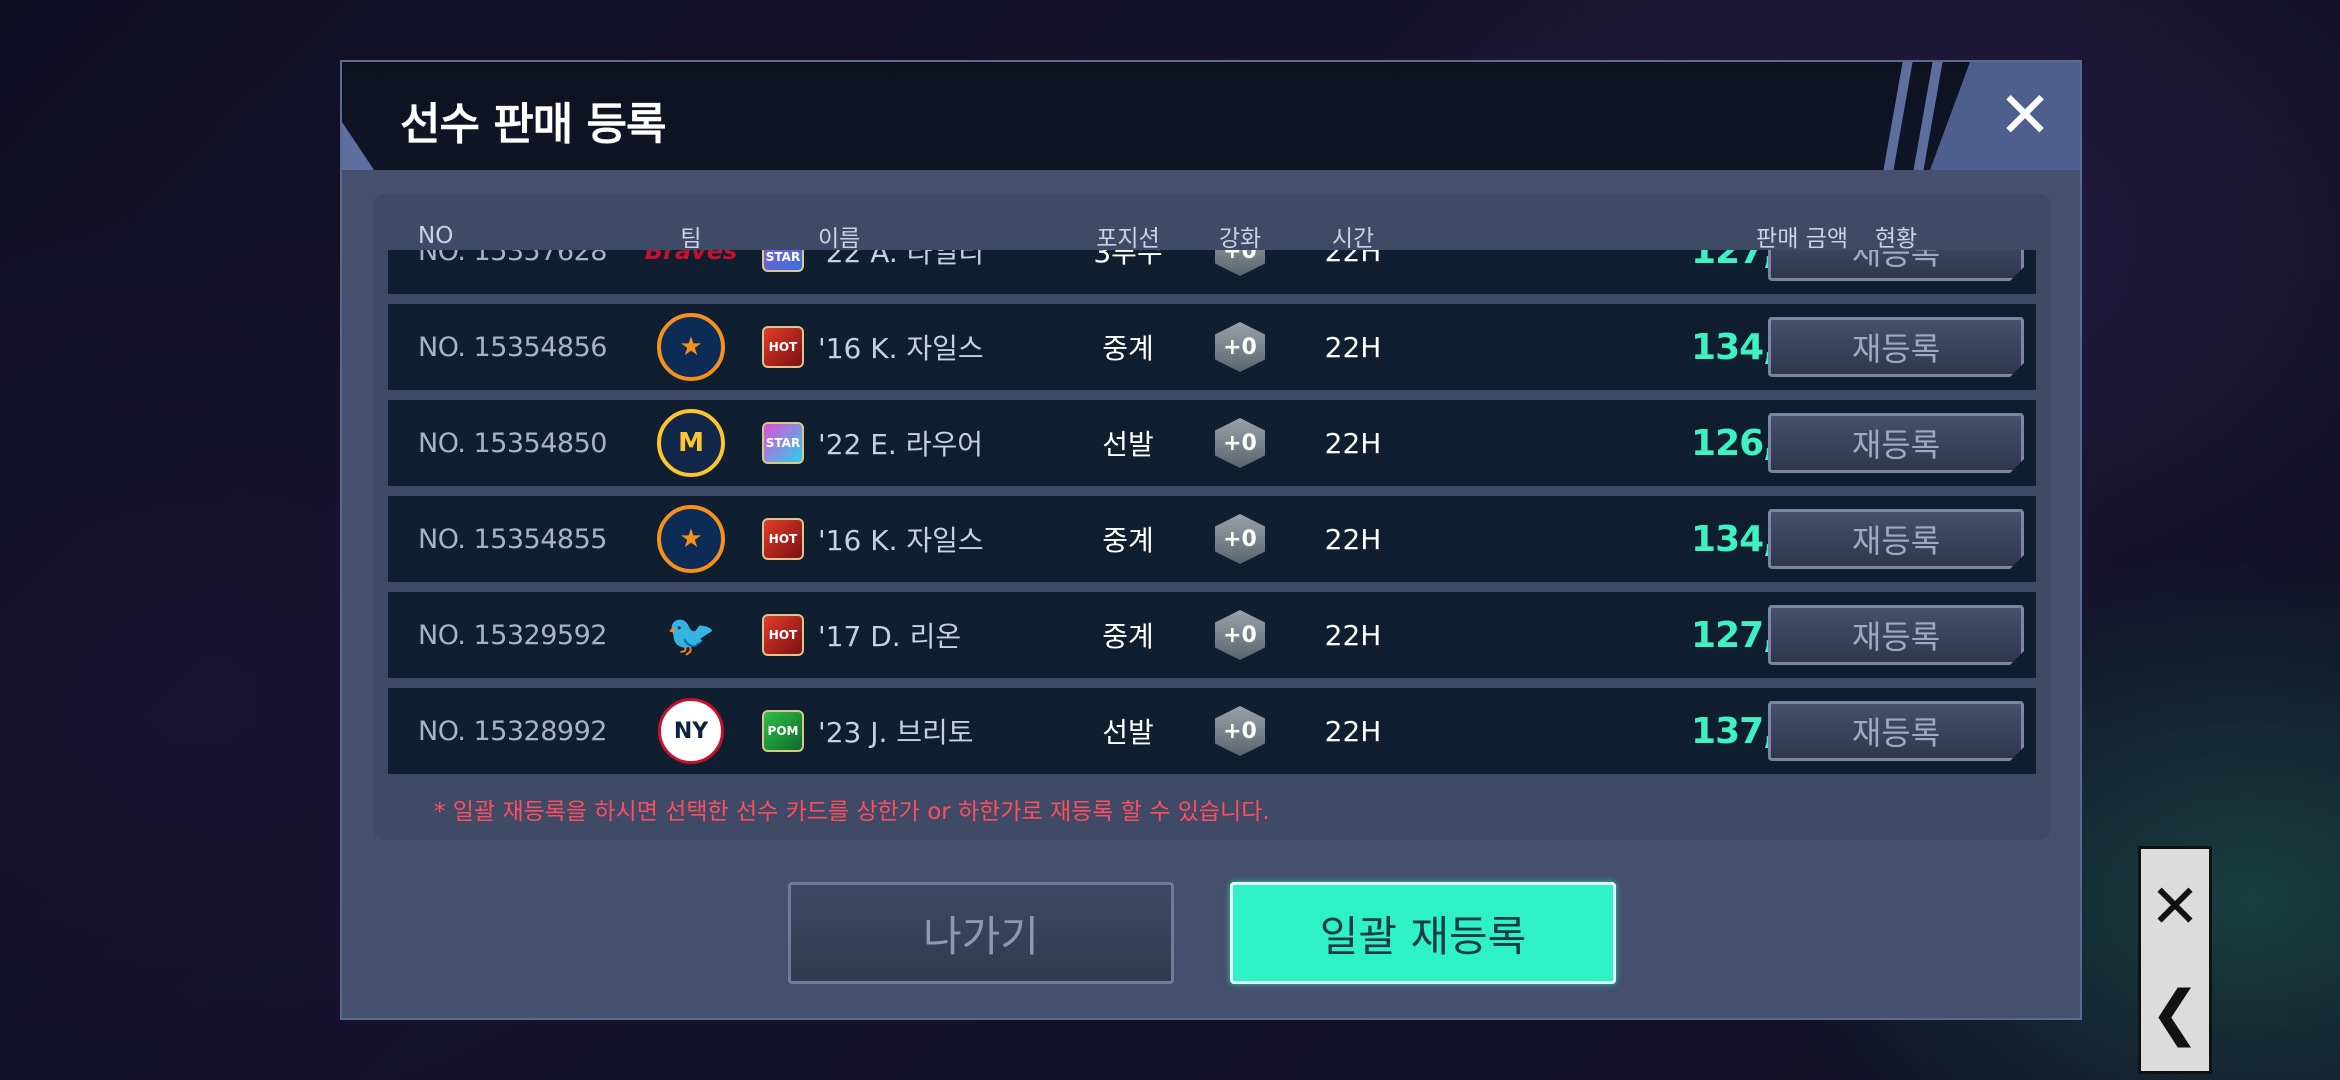  What do you see at coordinates (2175, 960) in the screenshot?
I see `side-control-panel: ✕ ❮` at bounding box center [2175, 960].